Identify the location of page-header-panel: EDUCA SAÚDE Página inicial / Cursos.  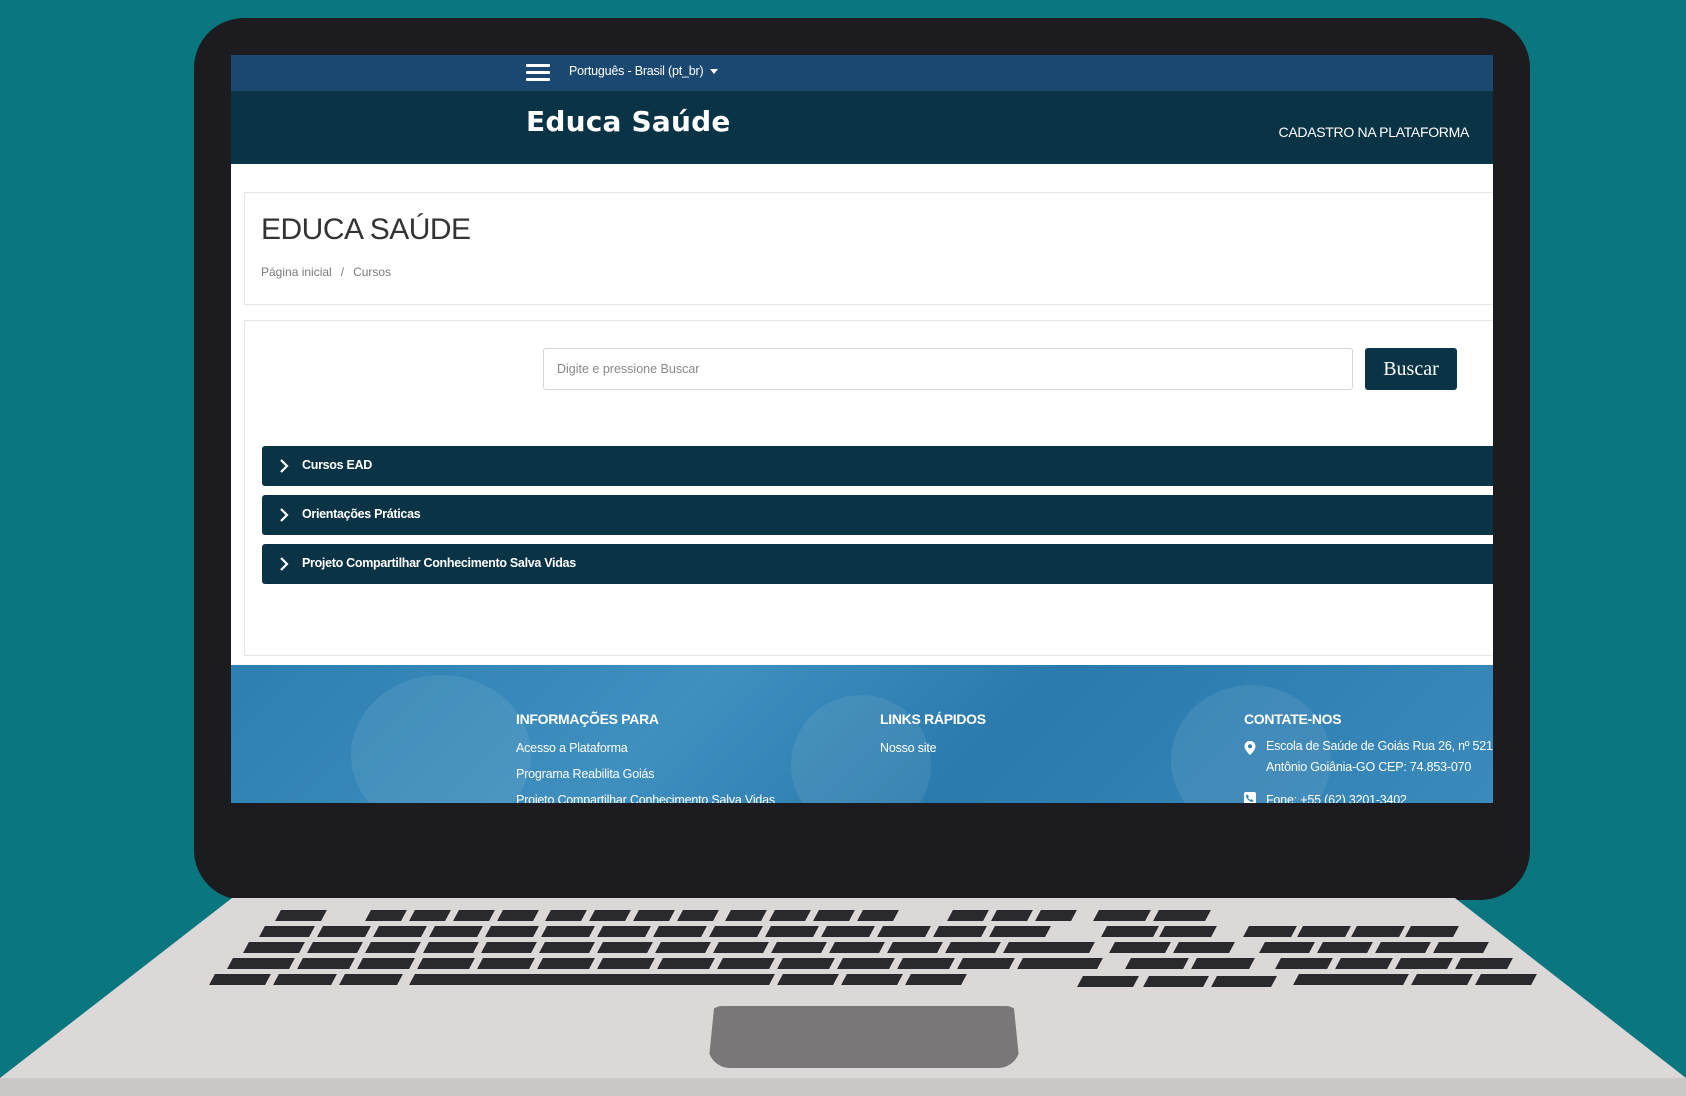
(868, 248).